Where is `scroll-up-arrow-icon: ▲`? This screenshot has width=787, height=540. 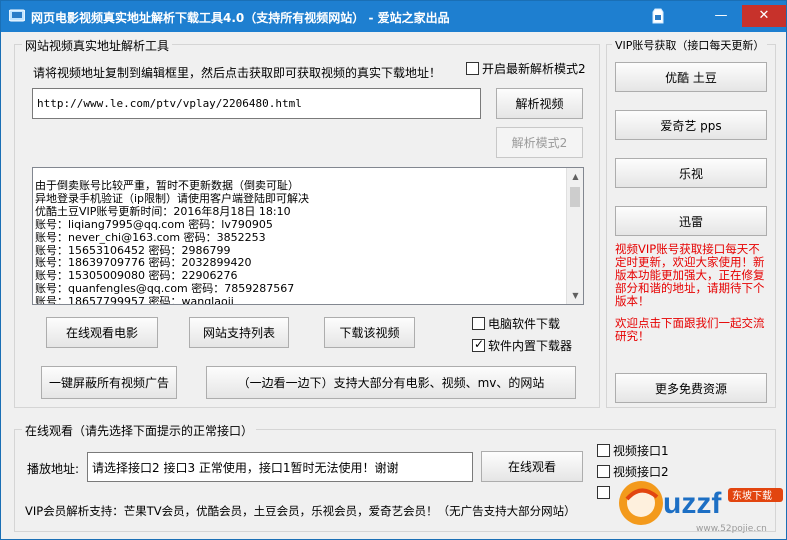 scroll-up-arrow-icon: ▲ is located at coordinates (575, 176).